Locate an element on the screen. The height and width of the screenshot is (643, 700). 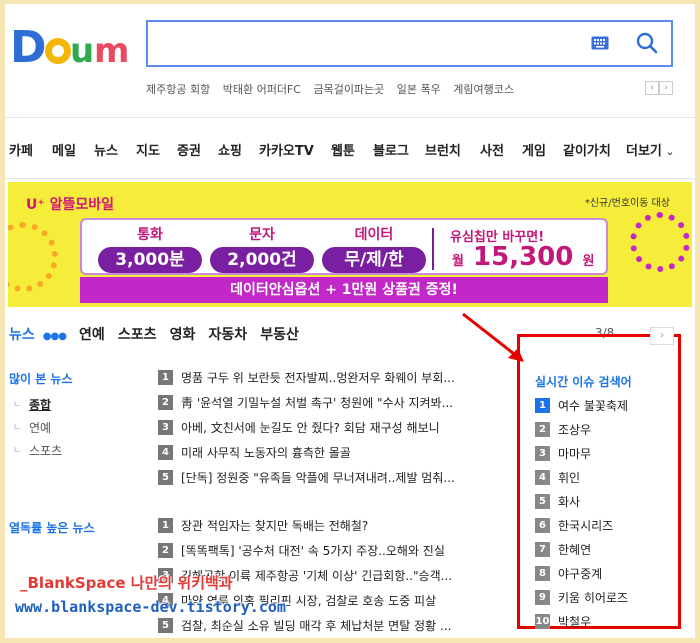
nav-map: 지도 is located at coordinates (148, 149).